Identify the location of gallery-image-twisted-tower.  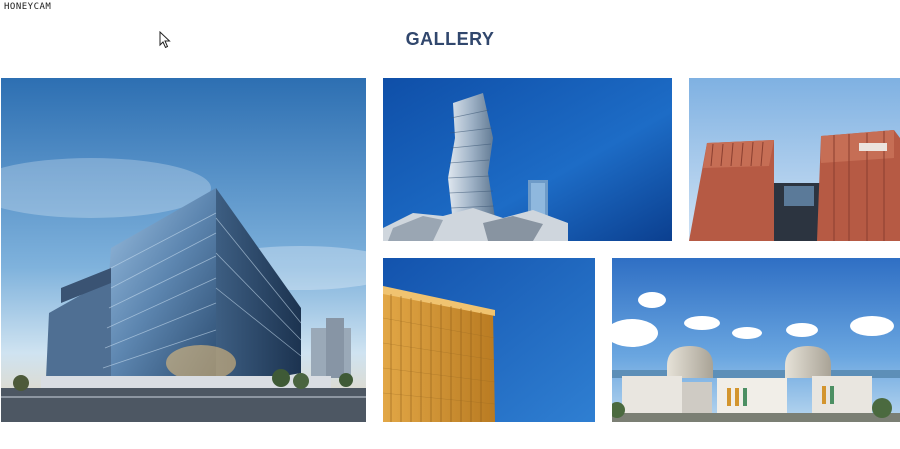
(527, 159).